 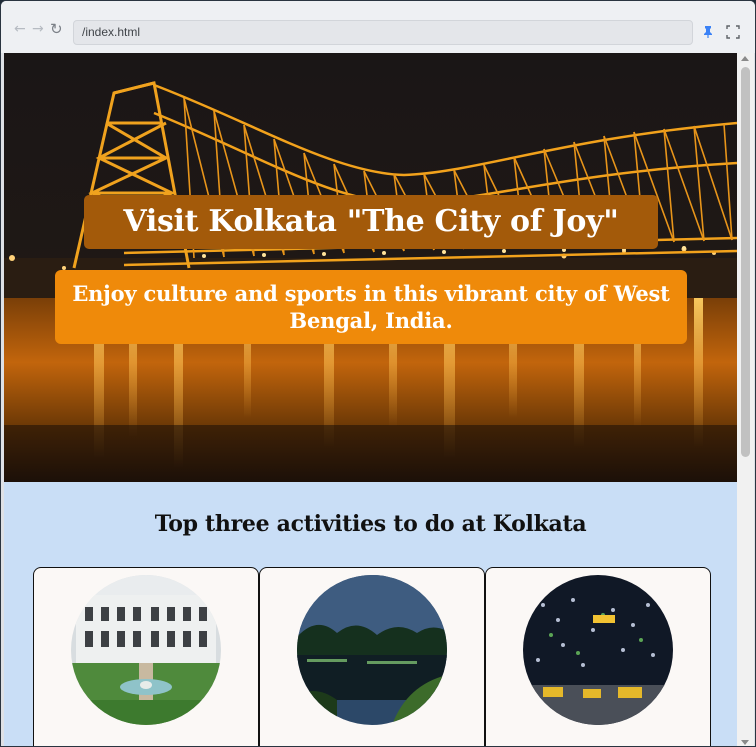 What do you see at coordinates (383, 32) in the screenshot?
I see `address-bar: /index.html` at bounding box center [383, 32].